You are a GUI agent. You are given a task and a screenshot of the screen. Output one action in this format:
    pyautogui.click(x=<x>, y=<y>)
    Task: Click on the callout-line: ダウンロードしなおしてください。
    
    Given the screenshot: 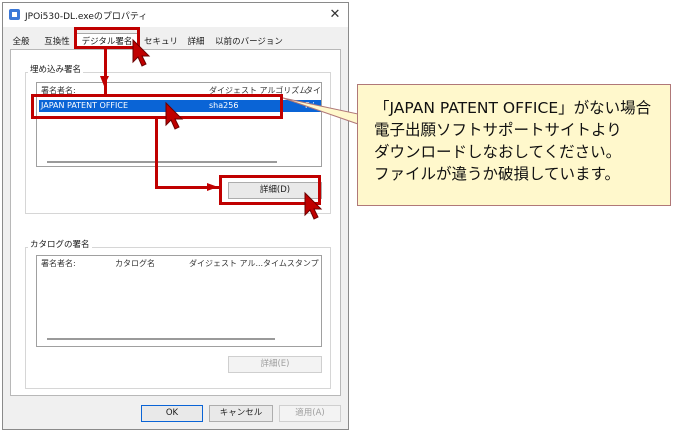 What is the action you would take?
    pyautogui.click(x=522, y=152)
    